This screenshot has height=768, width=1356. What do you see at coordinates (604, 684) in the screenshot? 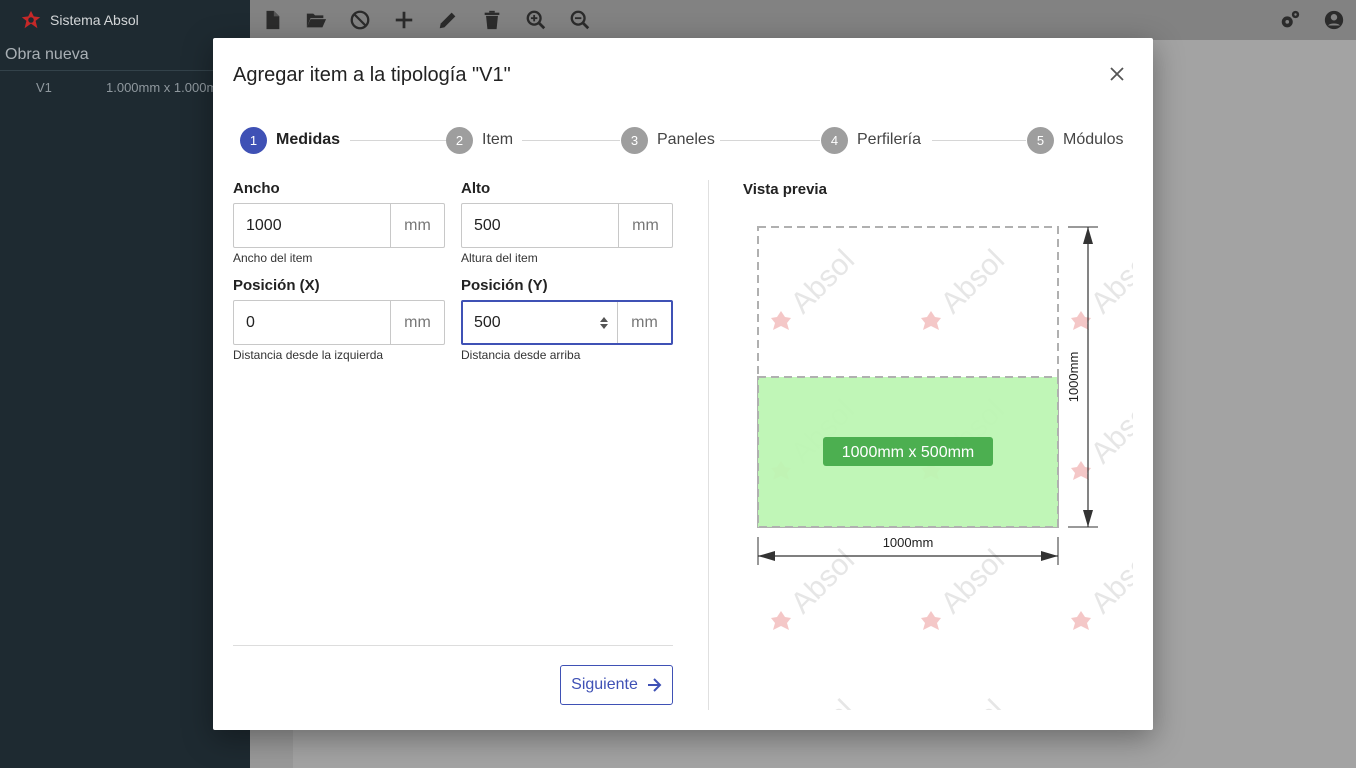
I see `next-button-label: Siguiente` at bounding box center [604, 684].